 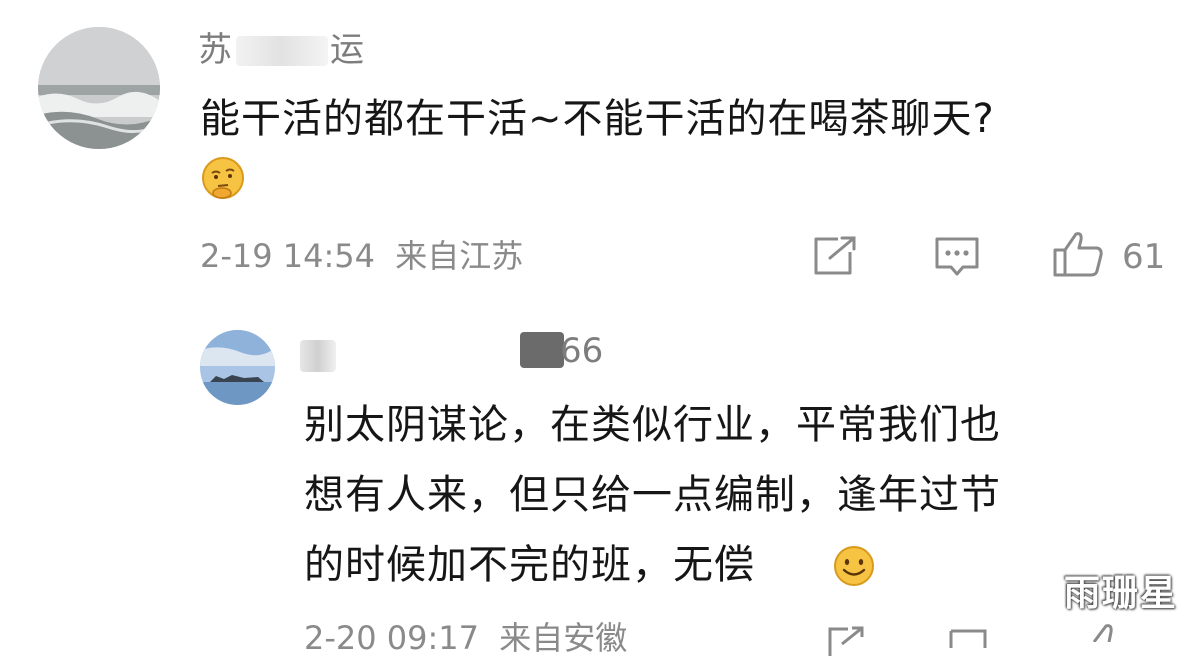 I want to click on reply-username-redaction, so click(x=318, y=356).